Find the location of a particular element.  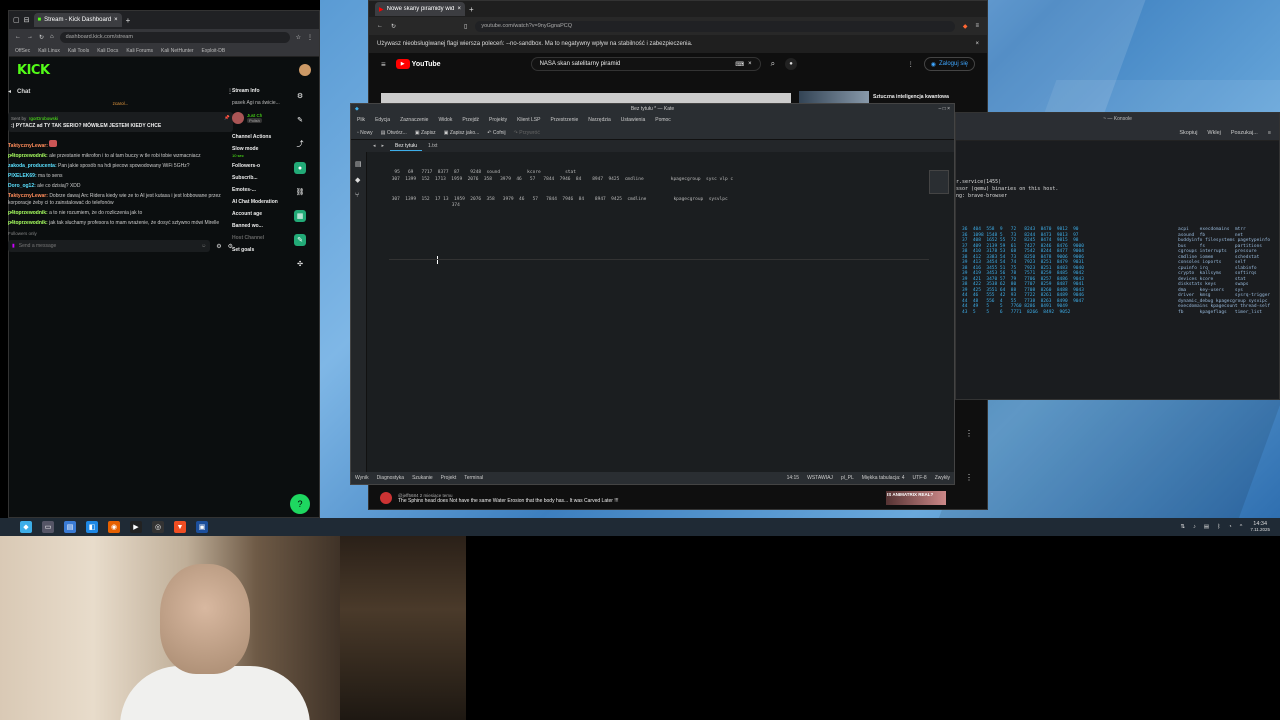

terminal-icon: ▶ is located at coordinates (136, 527).